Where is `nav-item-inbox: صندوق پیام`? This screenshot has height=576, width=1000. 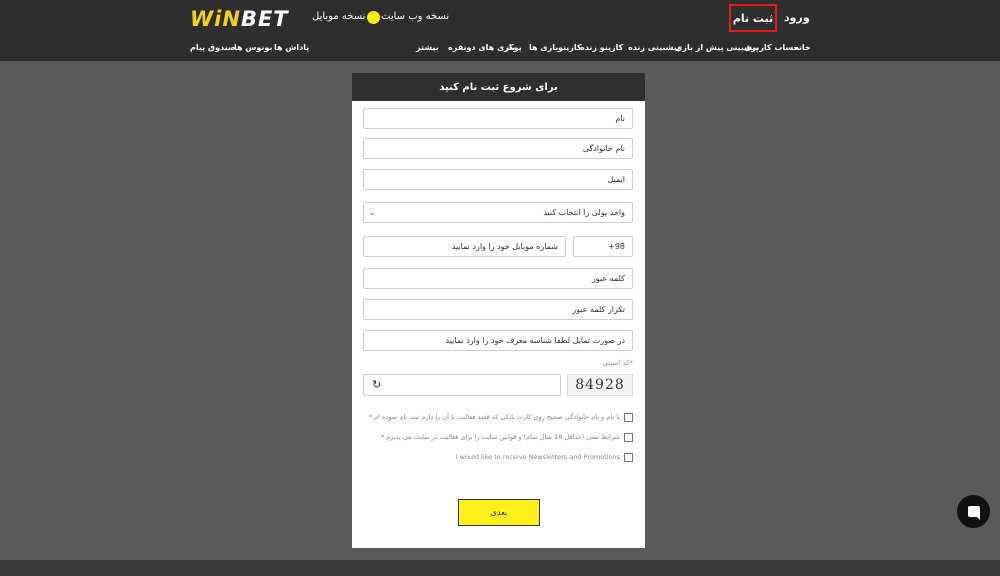 nav-item-inbox: صندوق پیام is located at coordinates (213, 47).